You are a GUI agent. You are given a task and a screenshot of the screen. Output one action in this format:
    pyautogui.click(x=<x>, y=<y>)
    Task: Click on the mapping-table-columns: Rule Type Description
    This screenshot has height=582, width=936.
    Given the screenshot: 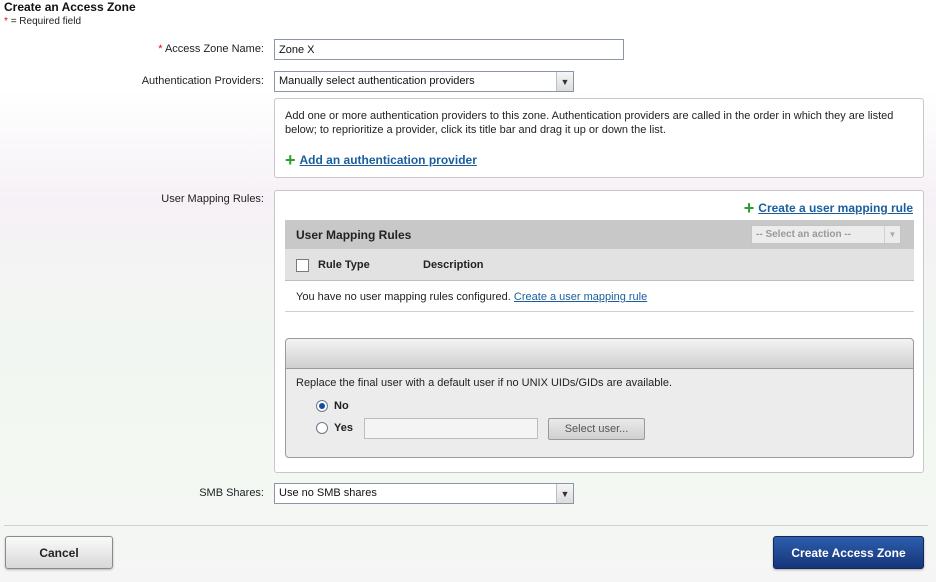 What is the action you would take?
    pyautogui.click(x=599, y=265)
    